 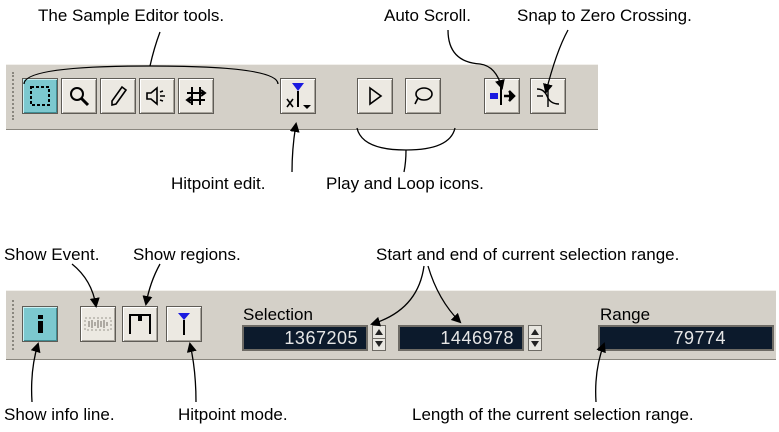 I want to click on auto-scroll-button, so click(x=502, y=96).